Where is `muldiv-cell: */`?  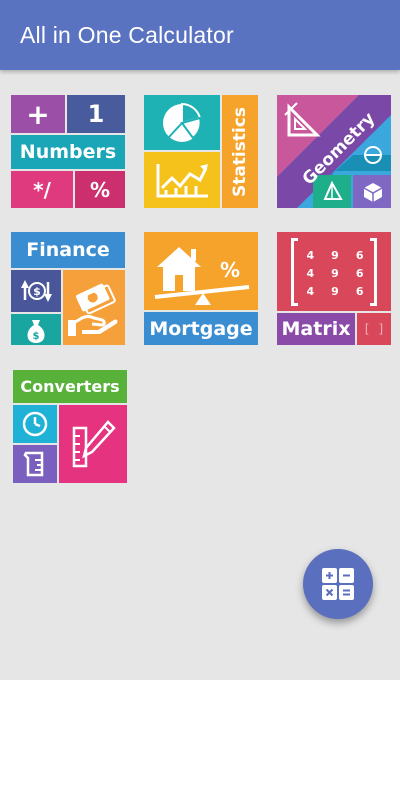
muldiv-cell: */ is located at coordinates (42, 189).